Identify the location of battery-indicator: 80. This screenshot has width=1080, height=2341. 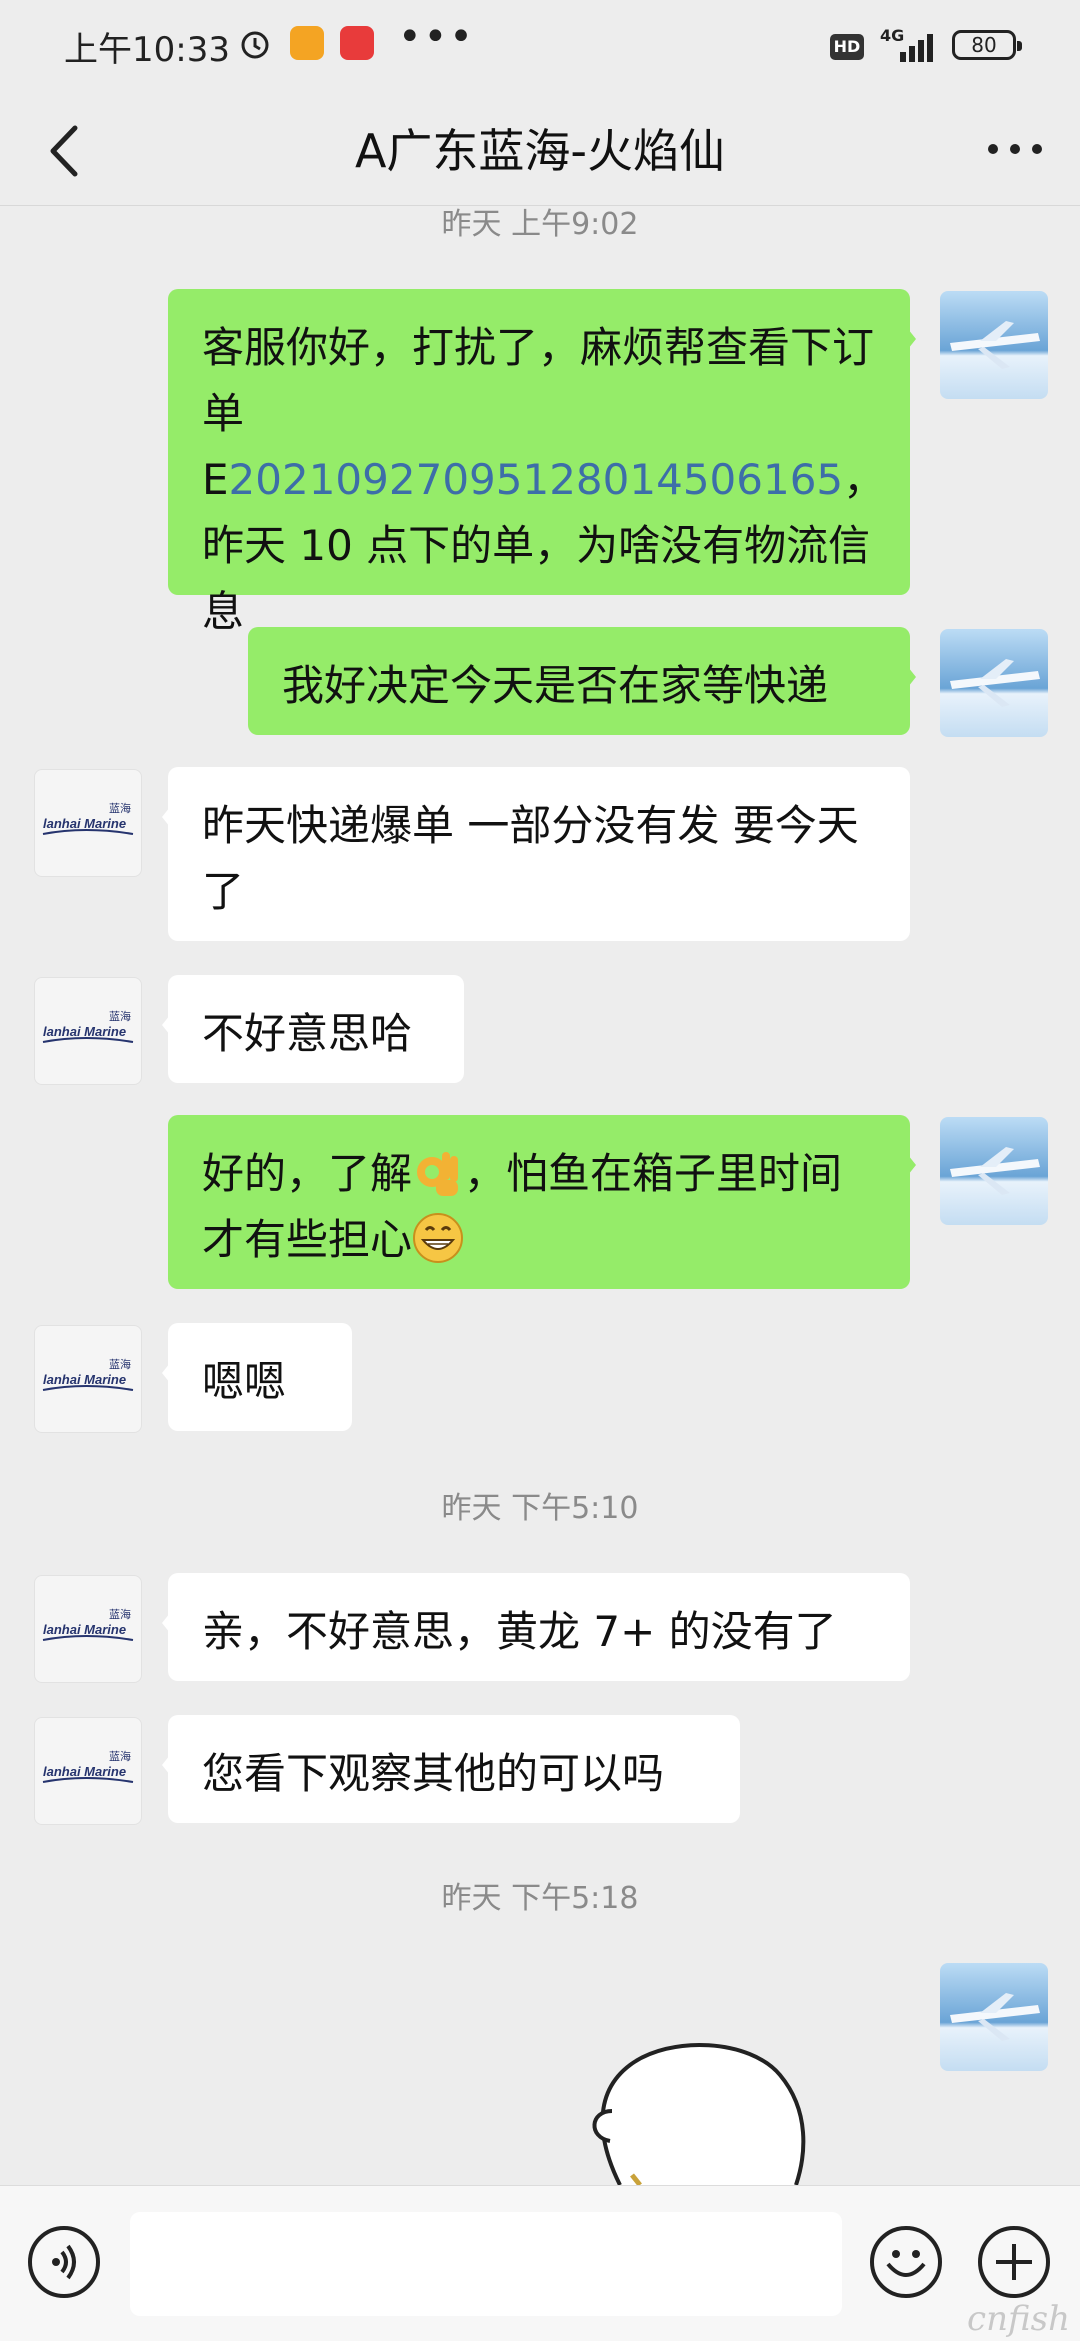
(987, 45).